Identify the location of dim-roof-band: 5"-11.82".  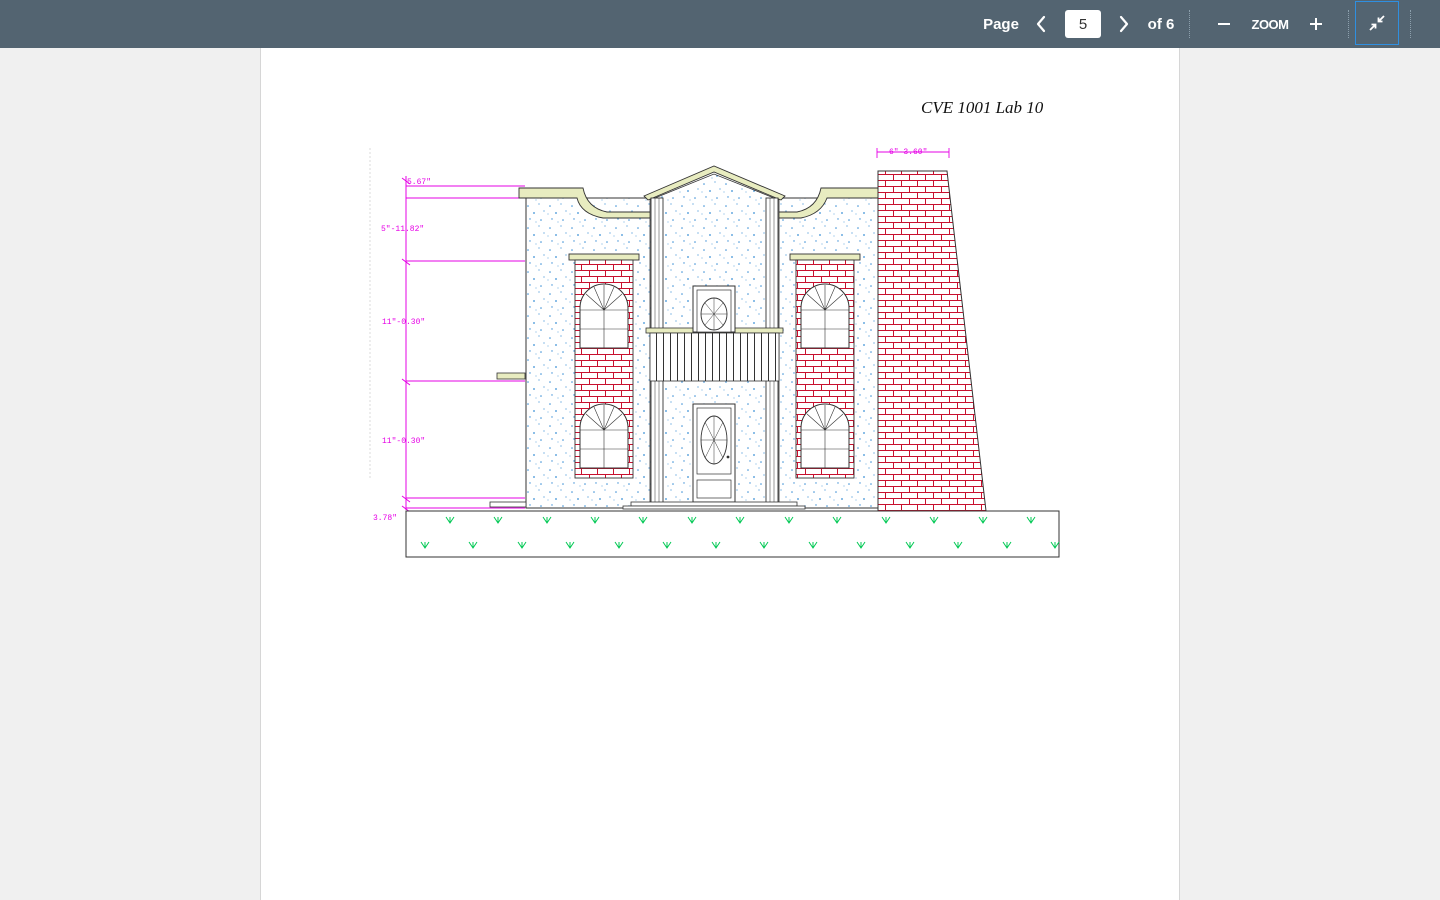
(402, 229).